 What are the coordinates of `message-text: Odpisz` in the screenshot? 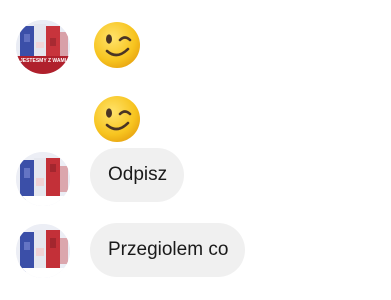 It's located at (138, 174).